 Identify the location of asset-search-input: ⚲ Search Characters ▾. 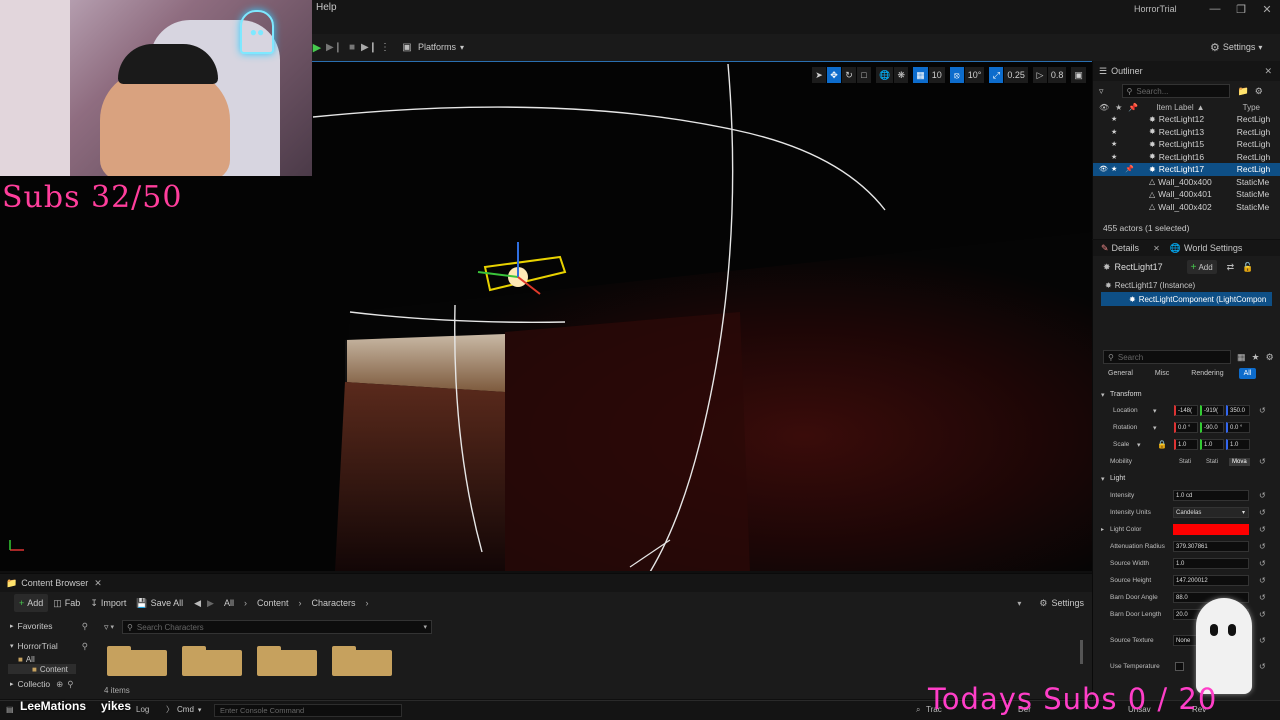
(277, 627).